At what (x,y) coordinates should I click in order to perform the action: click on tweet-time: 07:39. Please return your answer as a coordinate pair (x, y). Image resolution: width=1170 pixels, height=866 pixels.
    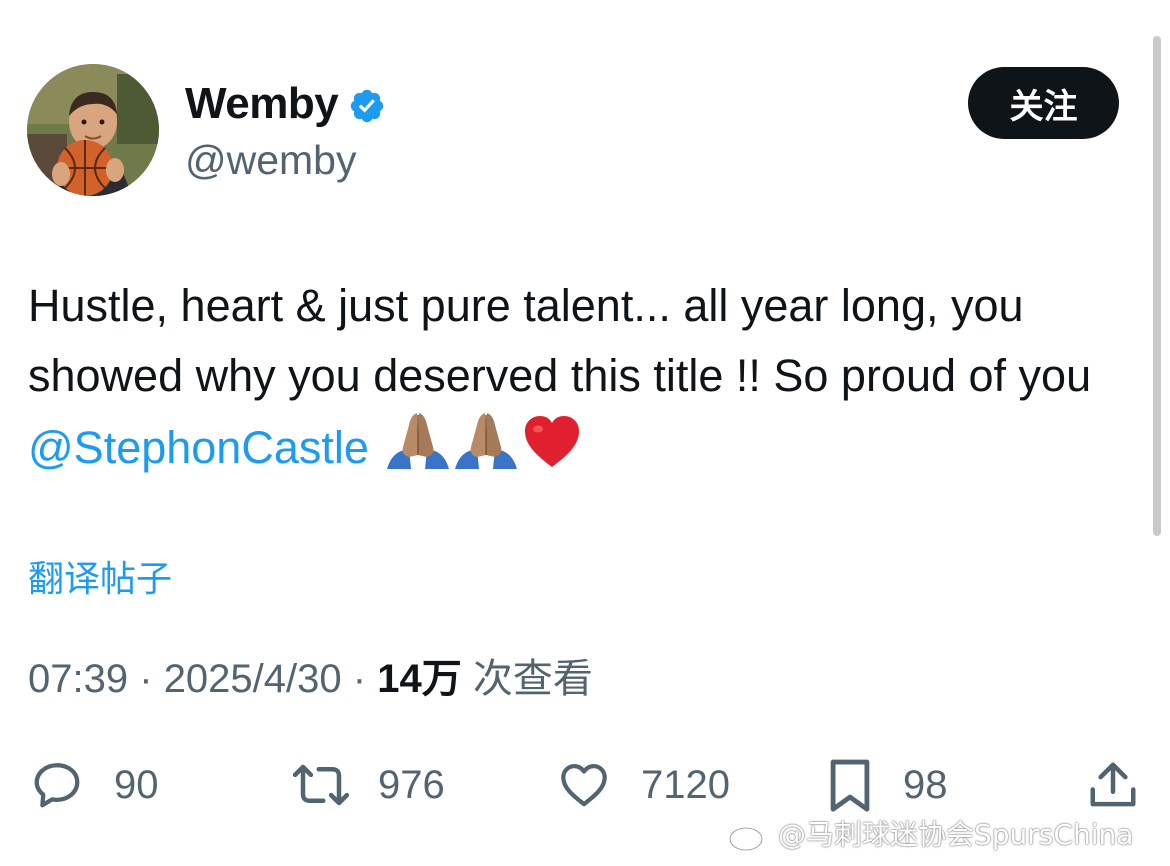
    Looking at the image, I should click on (78, 679).